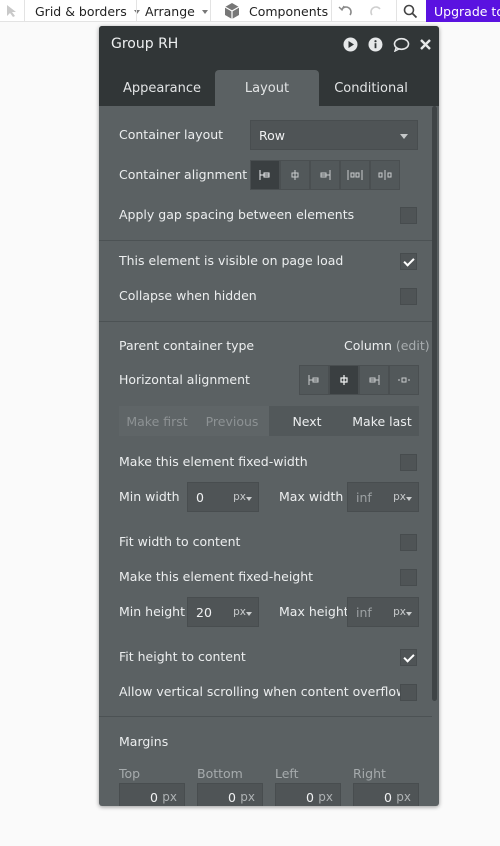 The height and width of the screenshot is (846, 500). I want to click on edit-parent-link: (edit), so click(413, 345).